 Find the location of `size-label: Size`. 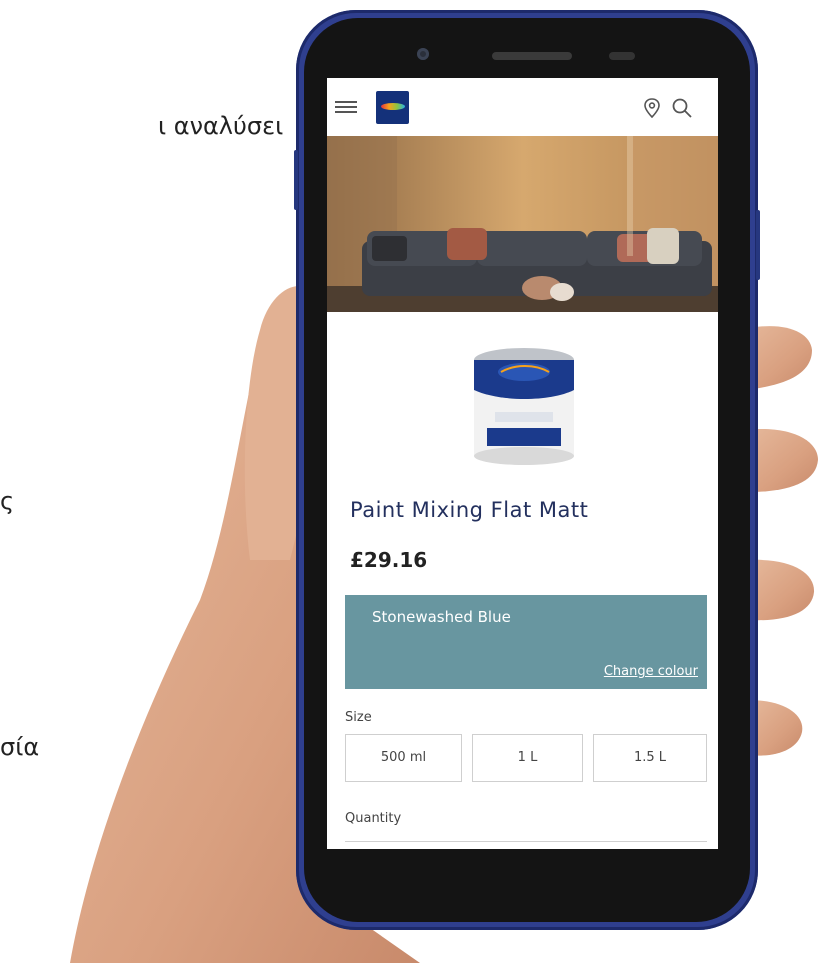

size-label: Size is located at coordinates (358, 717).